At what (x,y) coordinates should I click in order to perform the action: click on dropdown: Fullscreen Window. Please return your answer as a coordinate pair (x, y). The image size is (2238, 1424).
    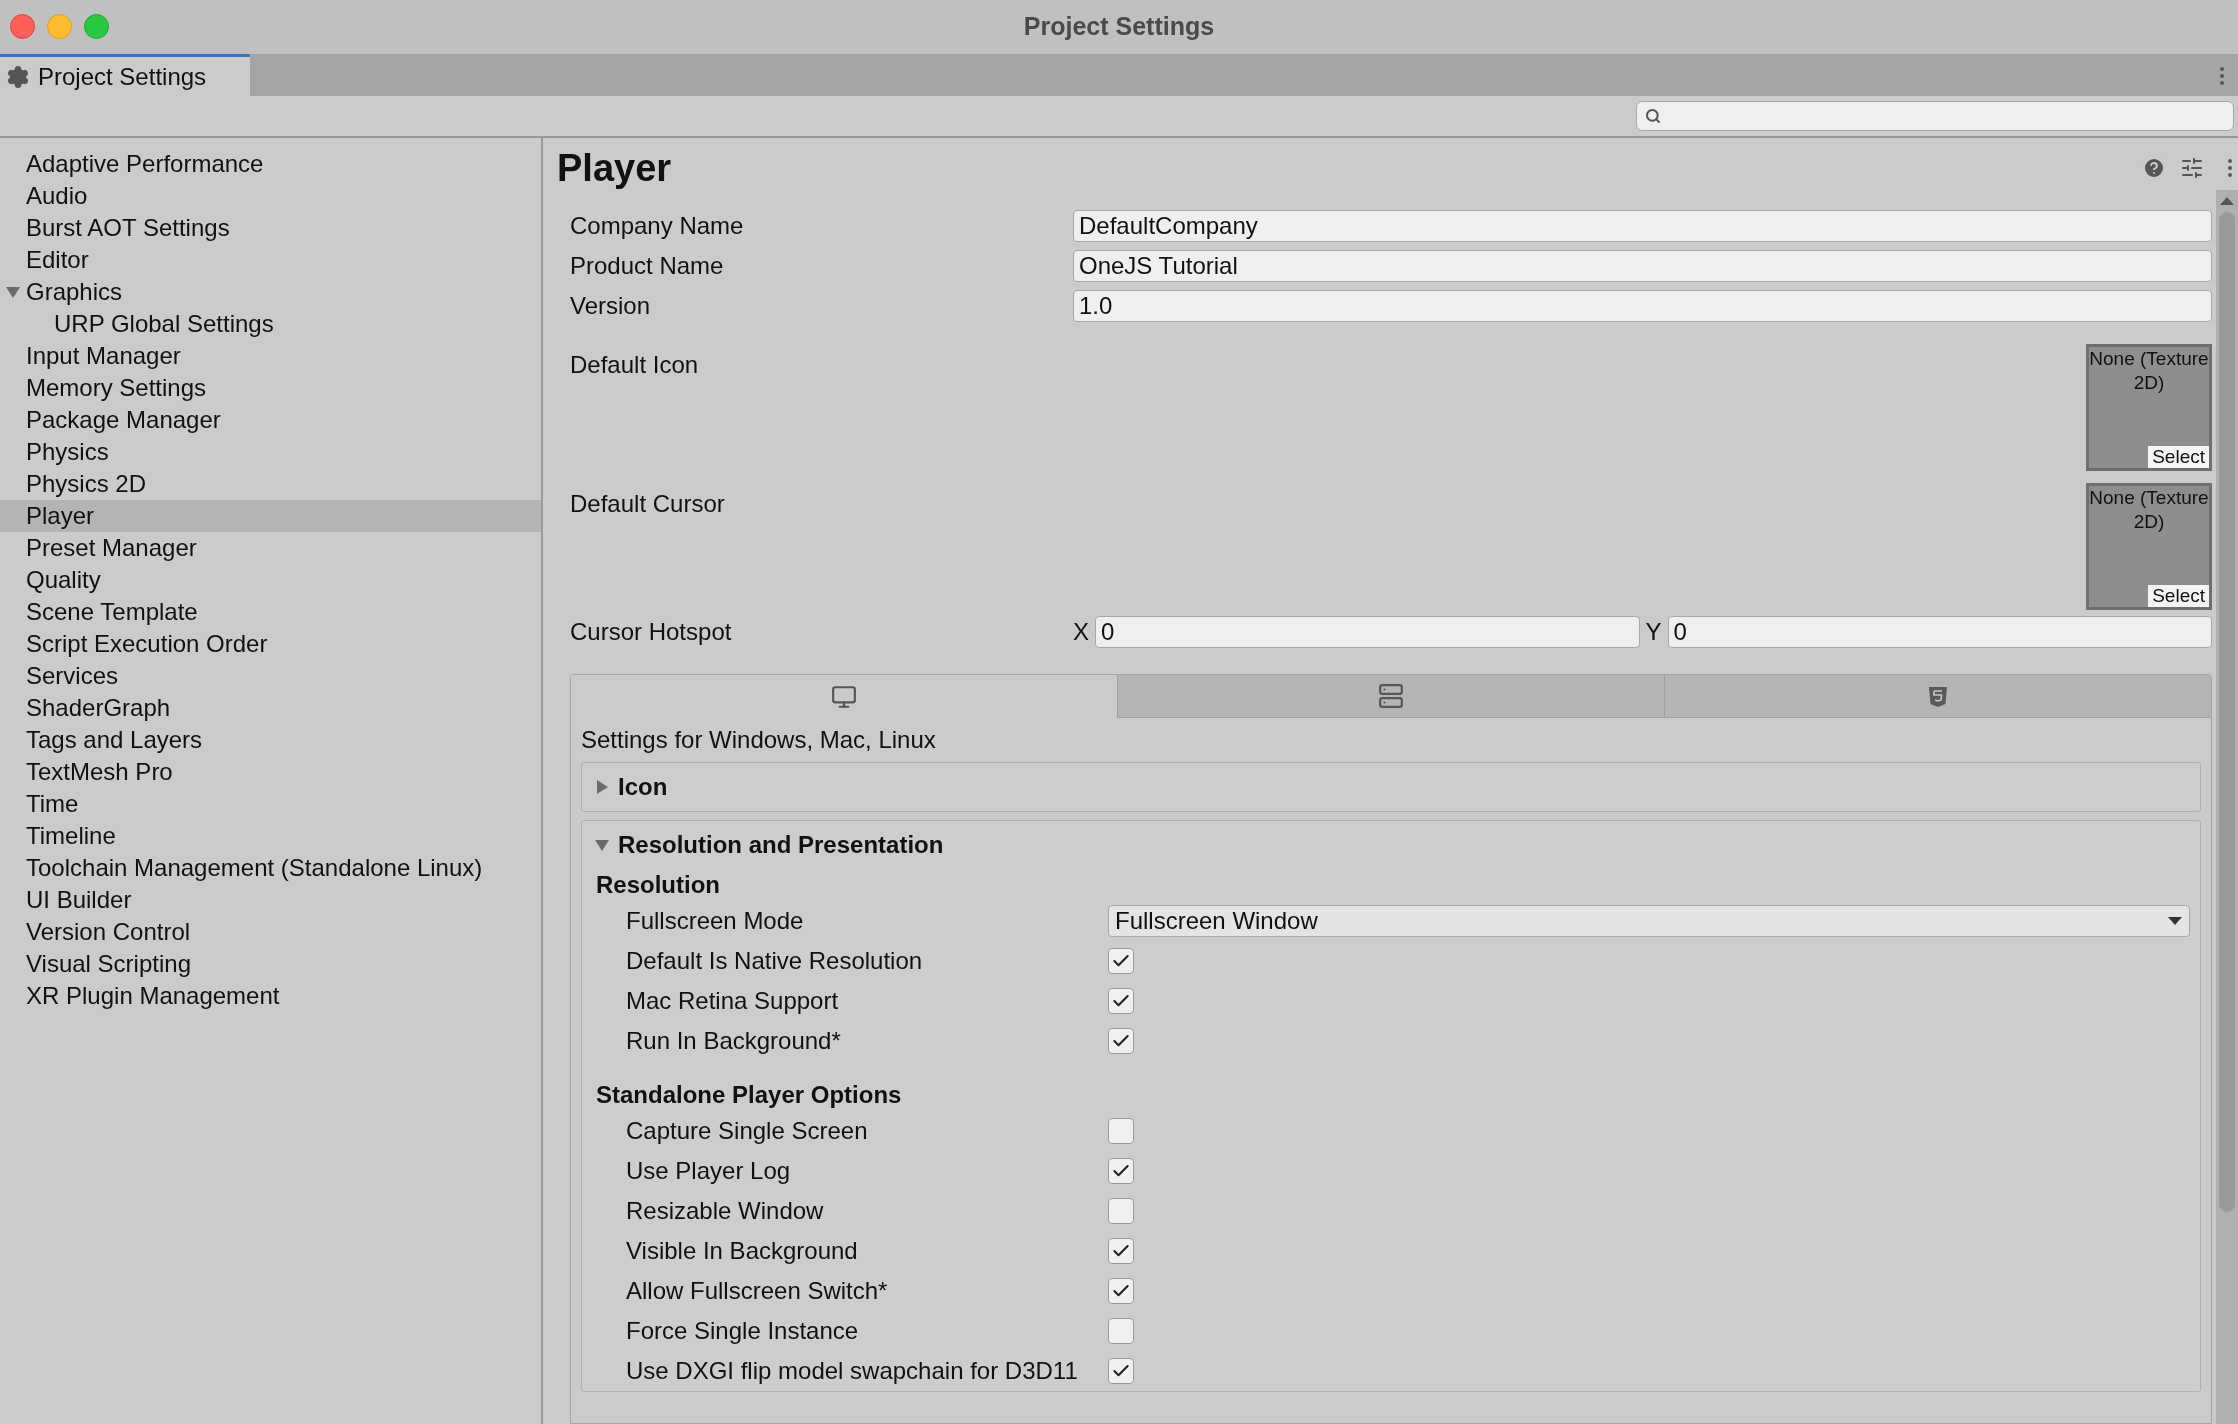
    Looking at the image, I should click on (1649, 921).